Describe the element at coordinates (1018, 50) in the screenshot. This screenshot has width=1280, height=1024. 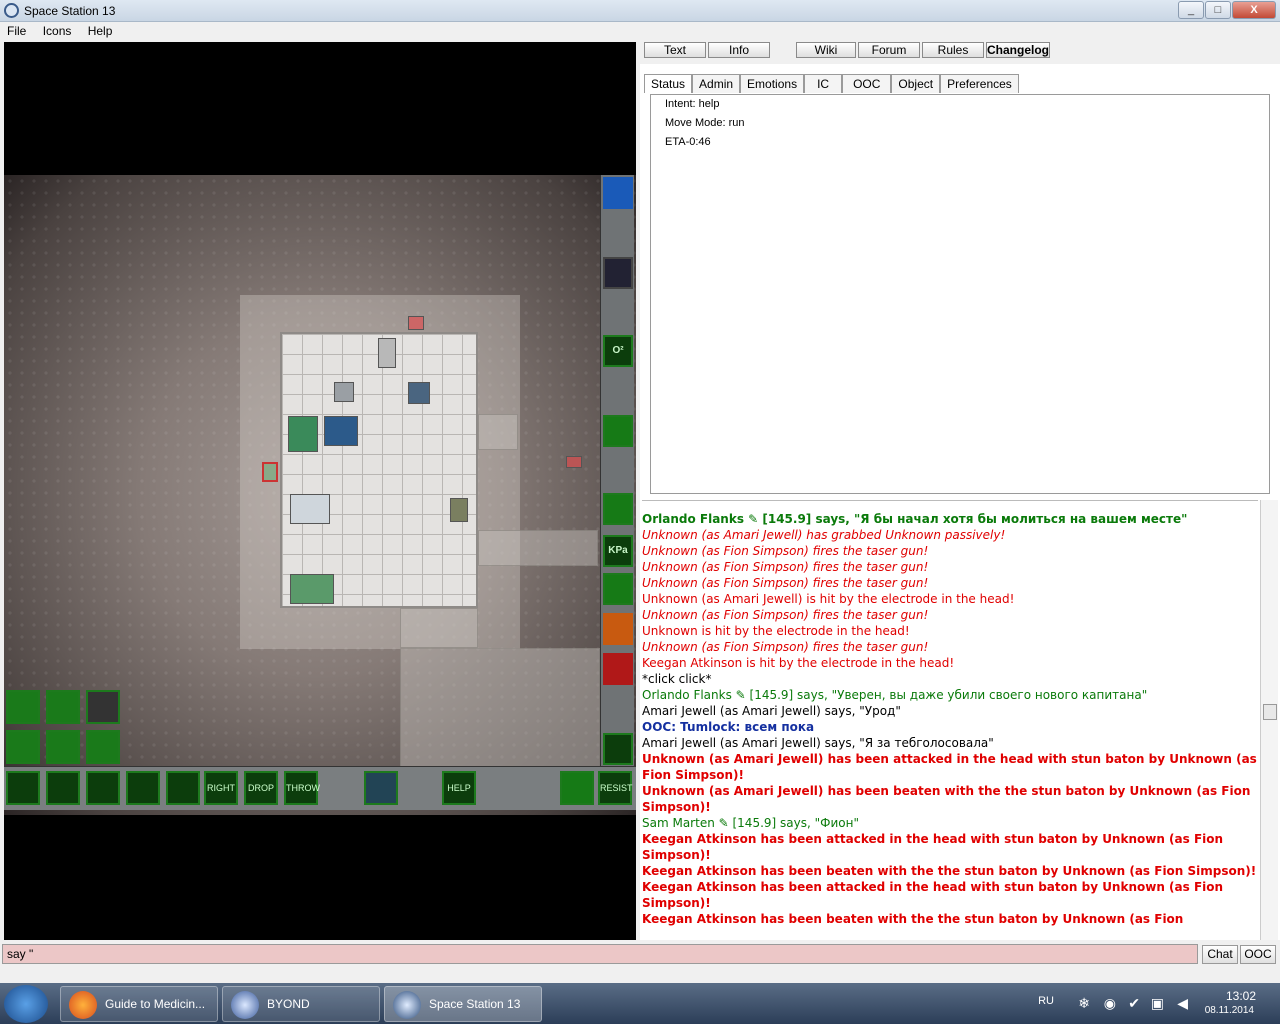
I see `changelog-button: Changelog` at that location.